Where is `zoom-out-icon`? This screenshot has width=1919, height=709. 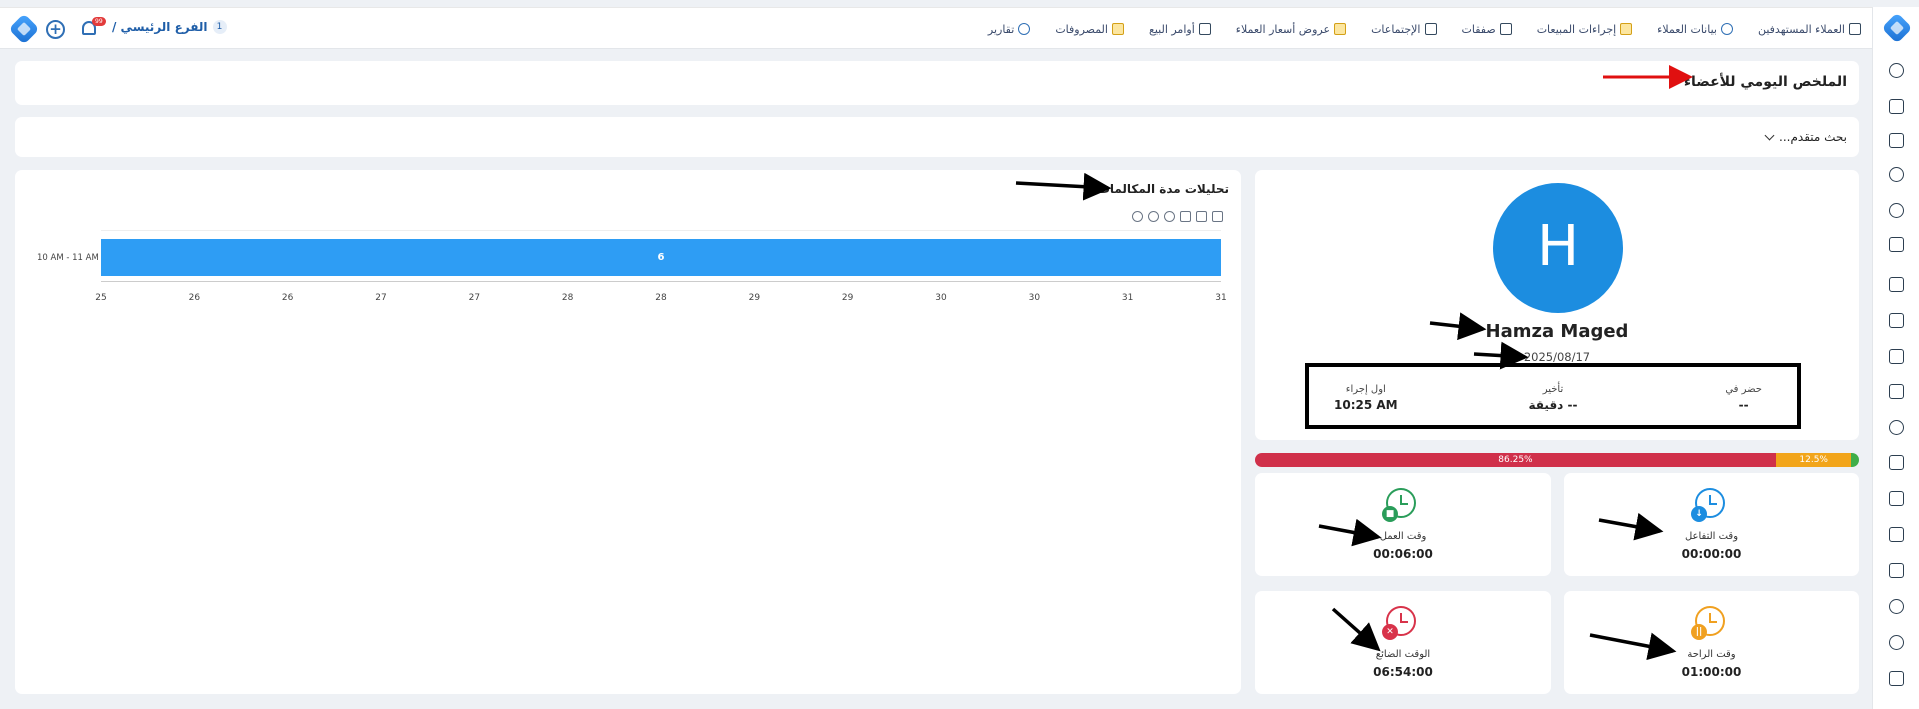 zoom-out-icon is located at coordinates (1153, 216).